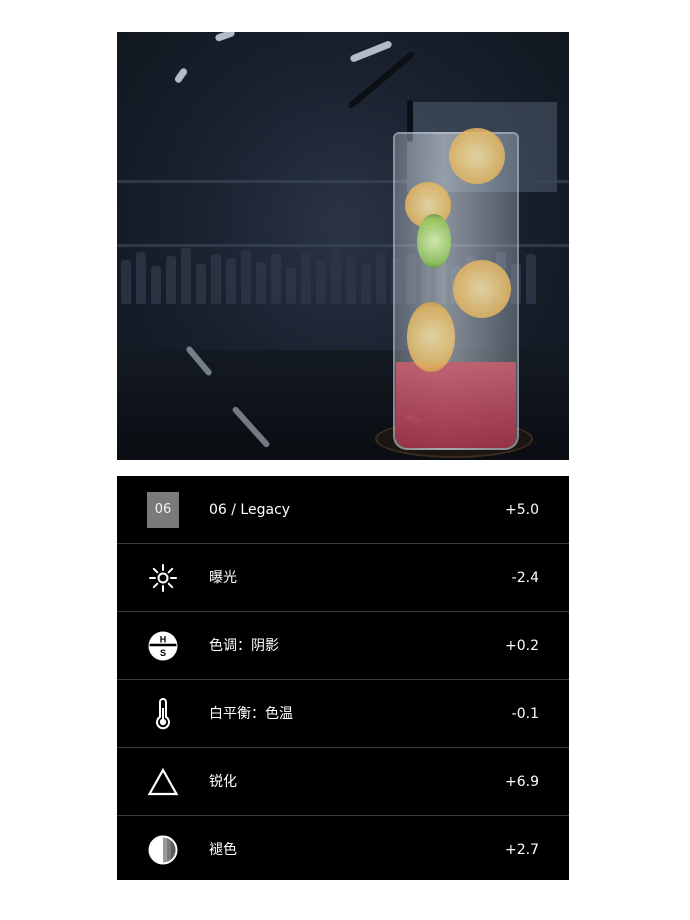  I want to click on adjustment-label: 白平衡：色温, so click(251, 714).